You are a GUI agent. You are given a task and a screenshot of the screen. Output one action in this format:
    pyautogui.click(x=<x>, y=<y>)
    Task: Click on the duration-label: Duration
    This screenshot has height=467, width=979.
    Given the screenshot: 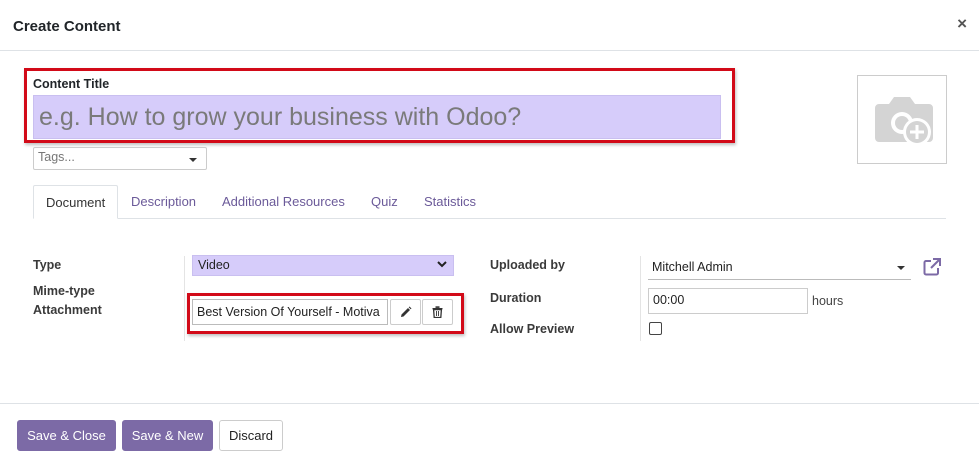 What is the action you would take?
    pyautogui.click(x=516, y=298)
    